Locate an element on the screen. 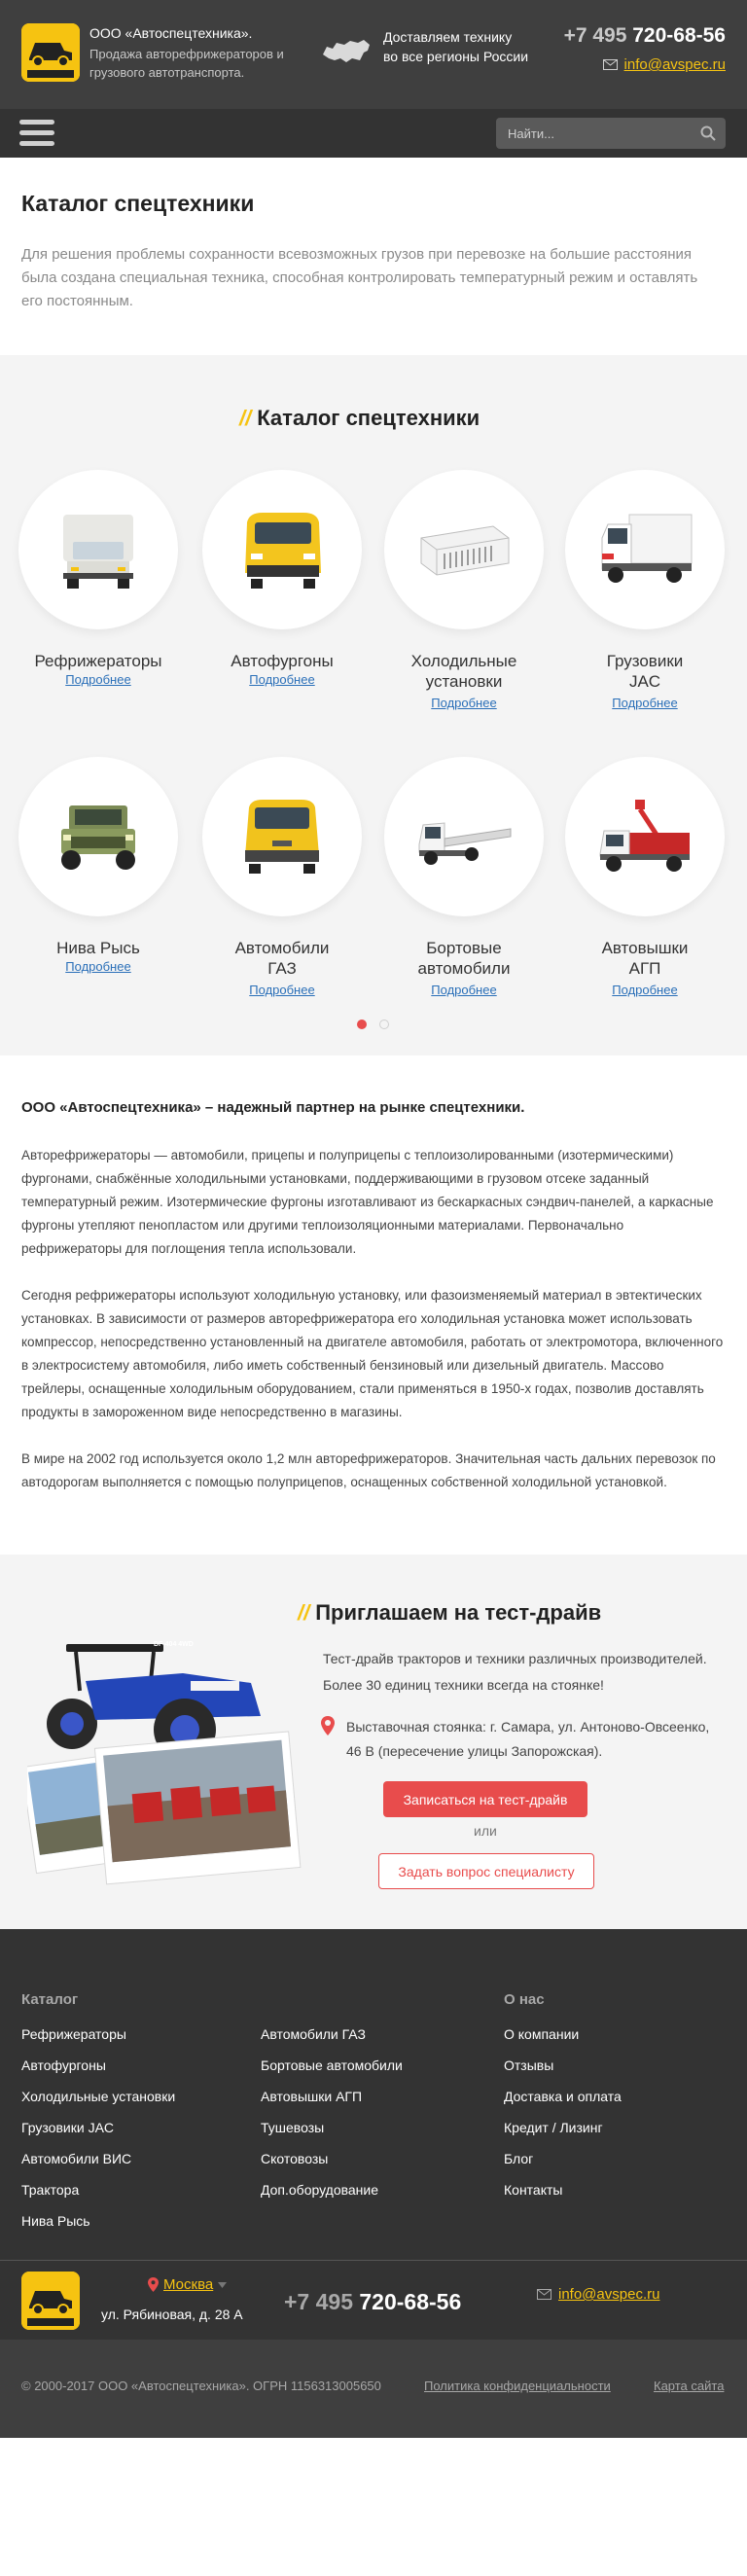 This screenshot has width=747, height=2576. city-name: Москва is located at coordinates (188, 2284).